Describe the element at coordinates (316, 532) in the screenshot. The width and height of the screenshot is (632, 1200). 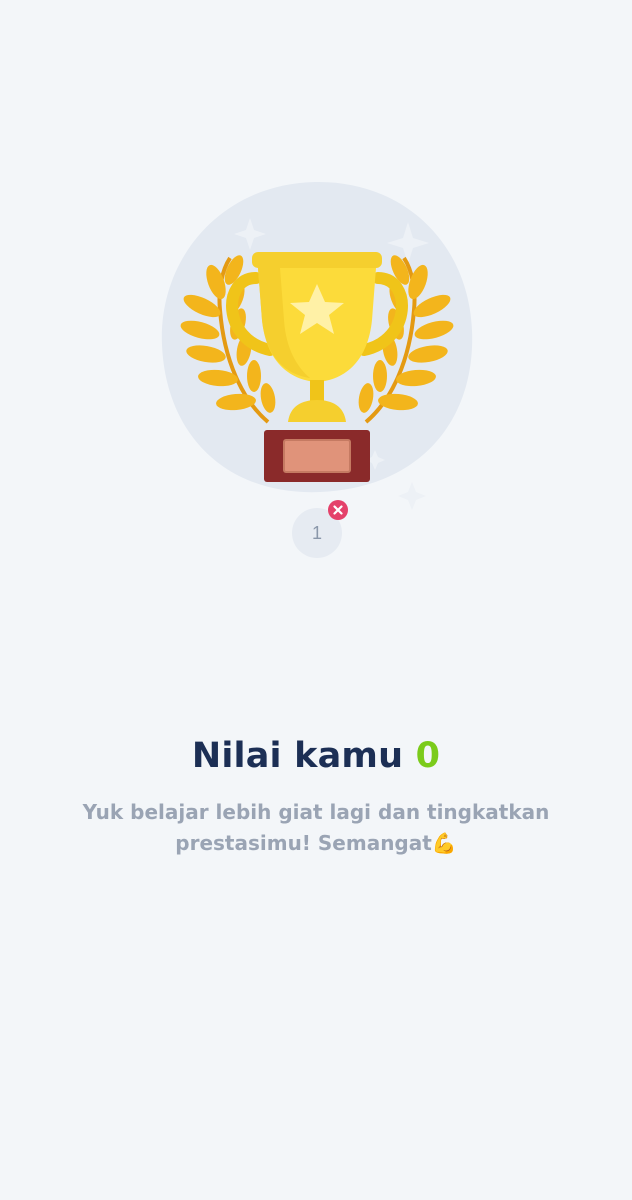
I see `question-number: 1` at that location.